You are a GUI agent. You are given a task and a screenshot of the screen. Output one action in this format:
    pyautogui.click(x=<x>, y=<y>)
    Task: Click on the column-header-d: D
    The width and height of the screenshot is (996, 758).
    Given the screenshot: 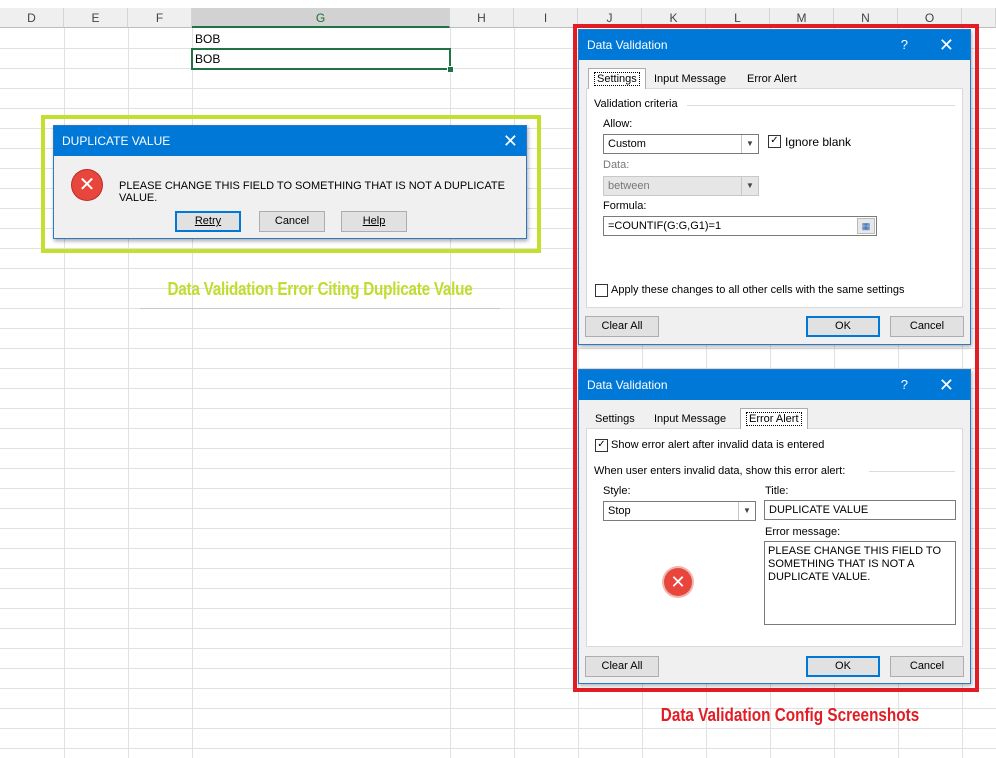 What is the action you would take?
    pyautogui.click(x=32, y=18)
    